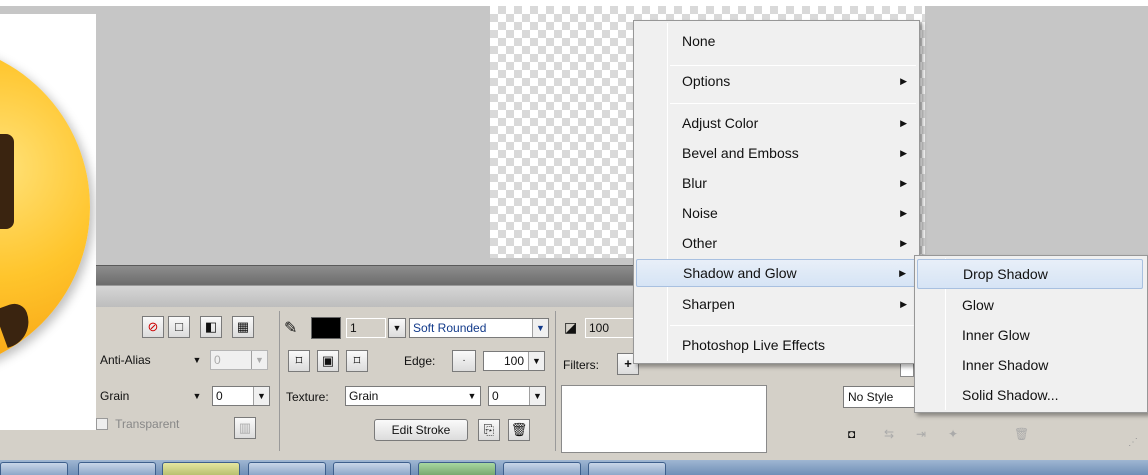  What do you see at coordinates (1030, 305) in the screenshot?
I see `submenu-item-glow: Glow` at bounding box center [1030, 305].